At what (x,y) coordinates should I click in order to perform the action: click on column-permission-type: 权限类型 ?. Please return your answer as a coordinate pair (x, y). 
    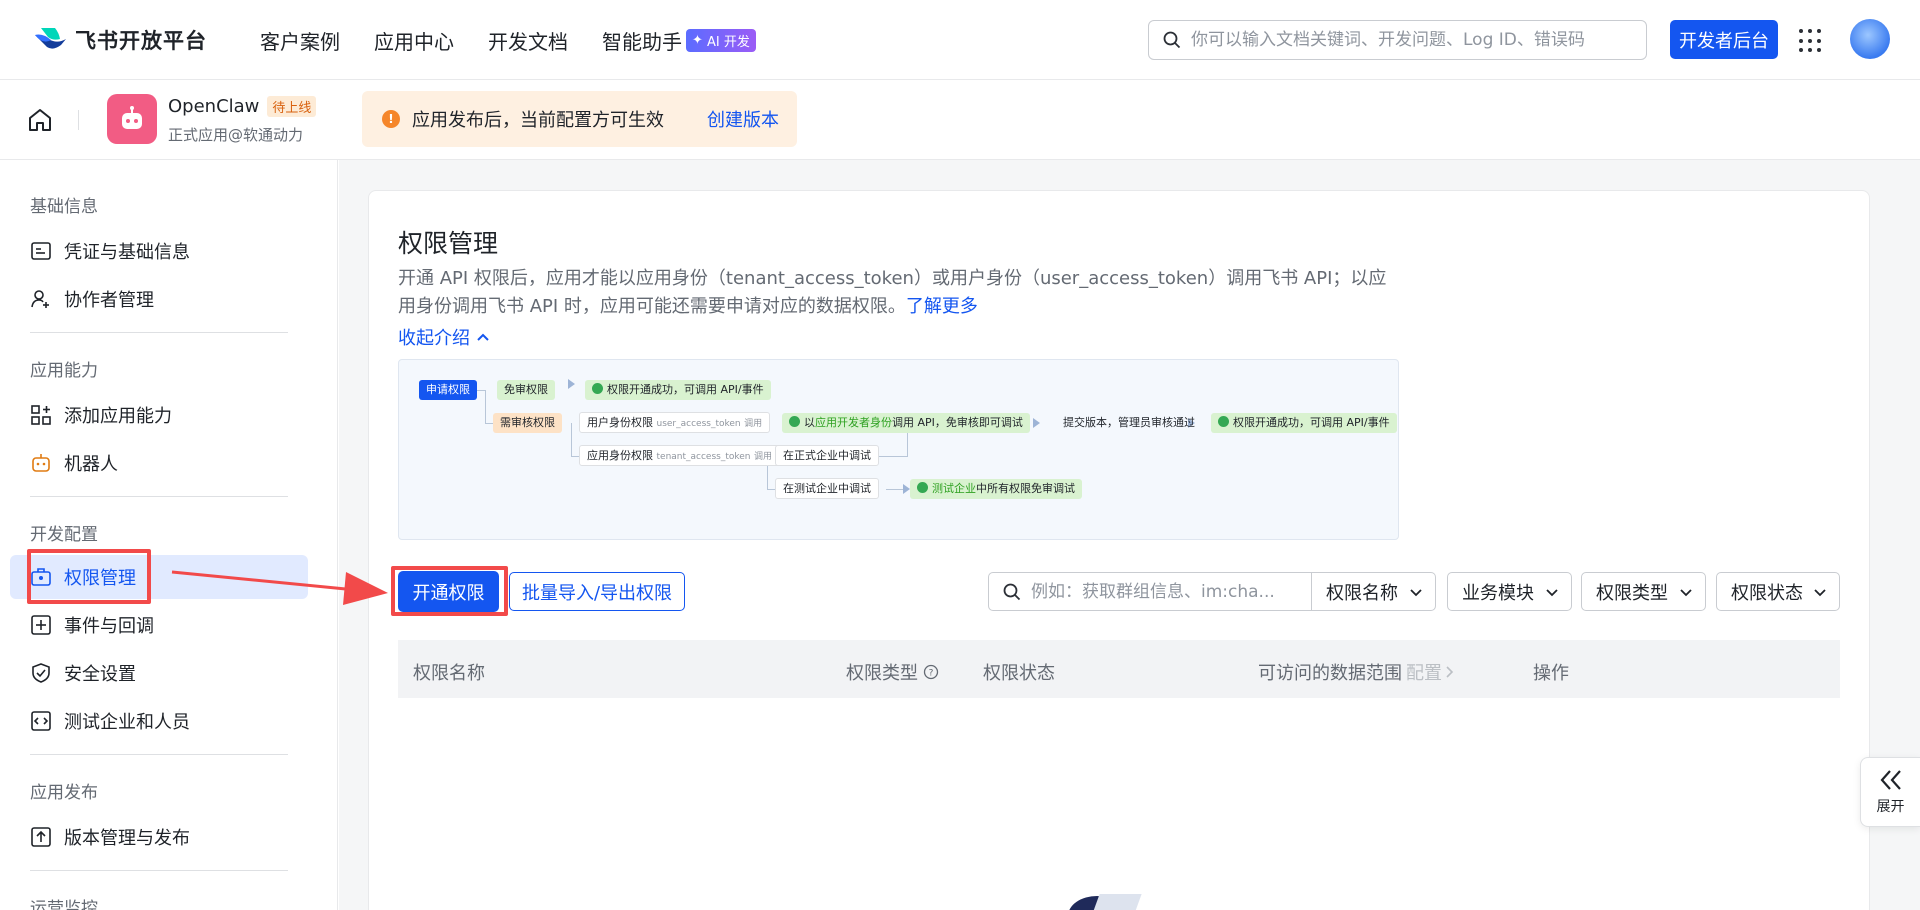
    Looking at the image, I should click on (892, 672).